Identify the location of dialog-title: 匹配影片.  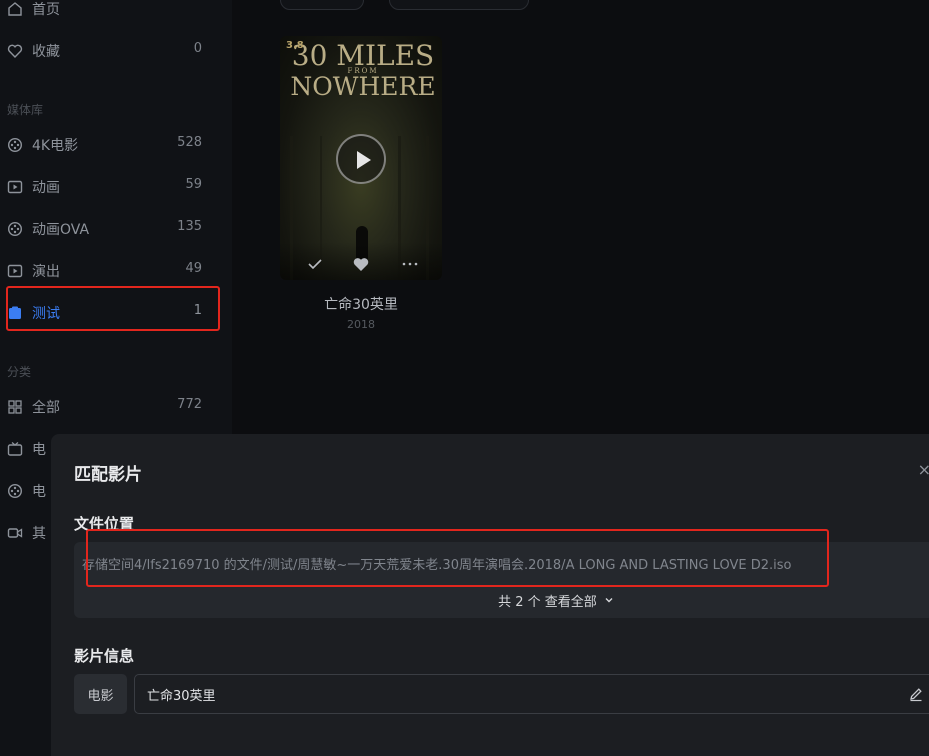
(108, 475).